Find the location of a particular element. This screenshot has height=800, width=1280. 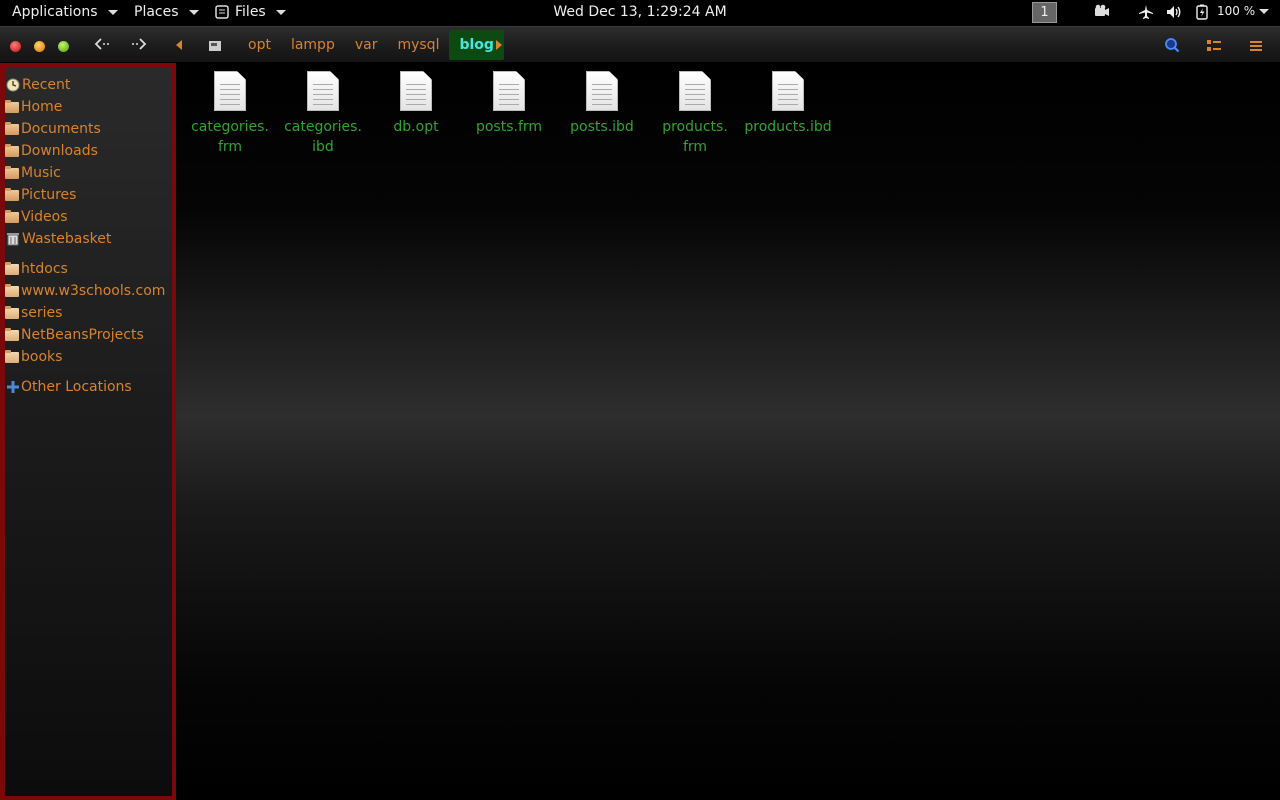

crumb-var: var is located at coordinates (366, 45).